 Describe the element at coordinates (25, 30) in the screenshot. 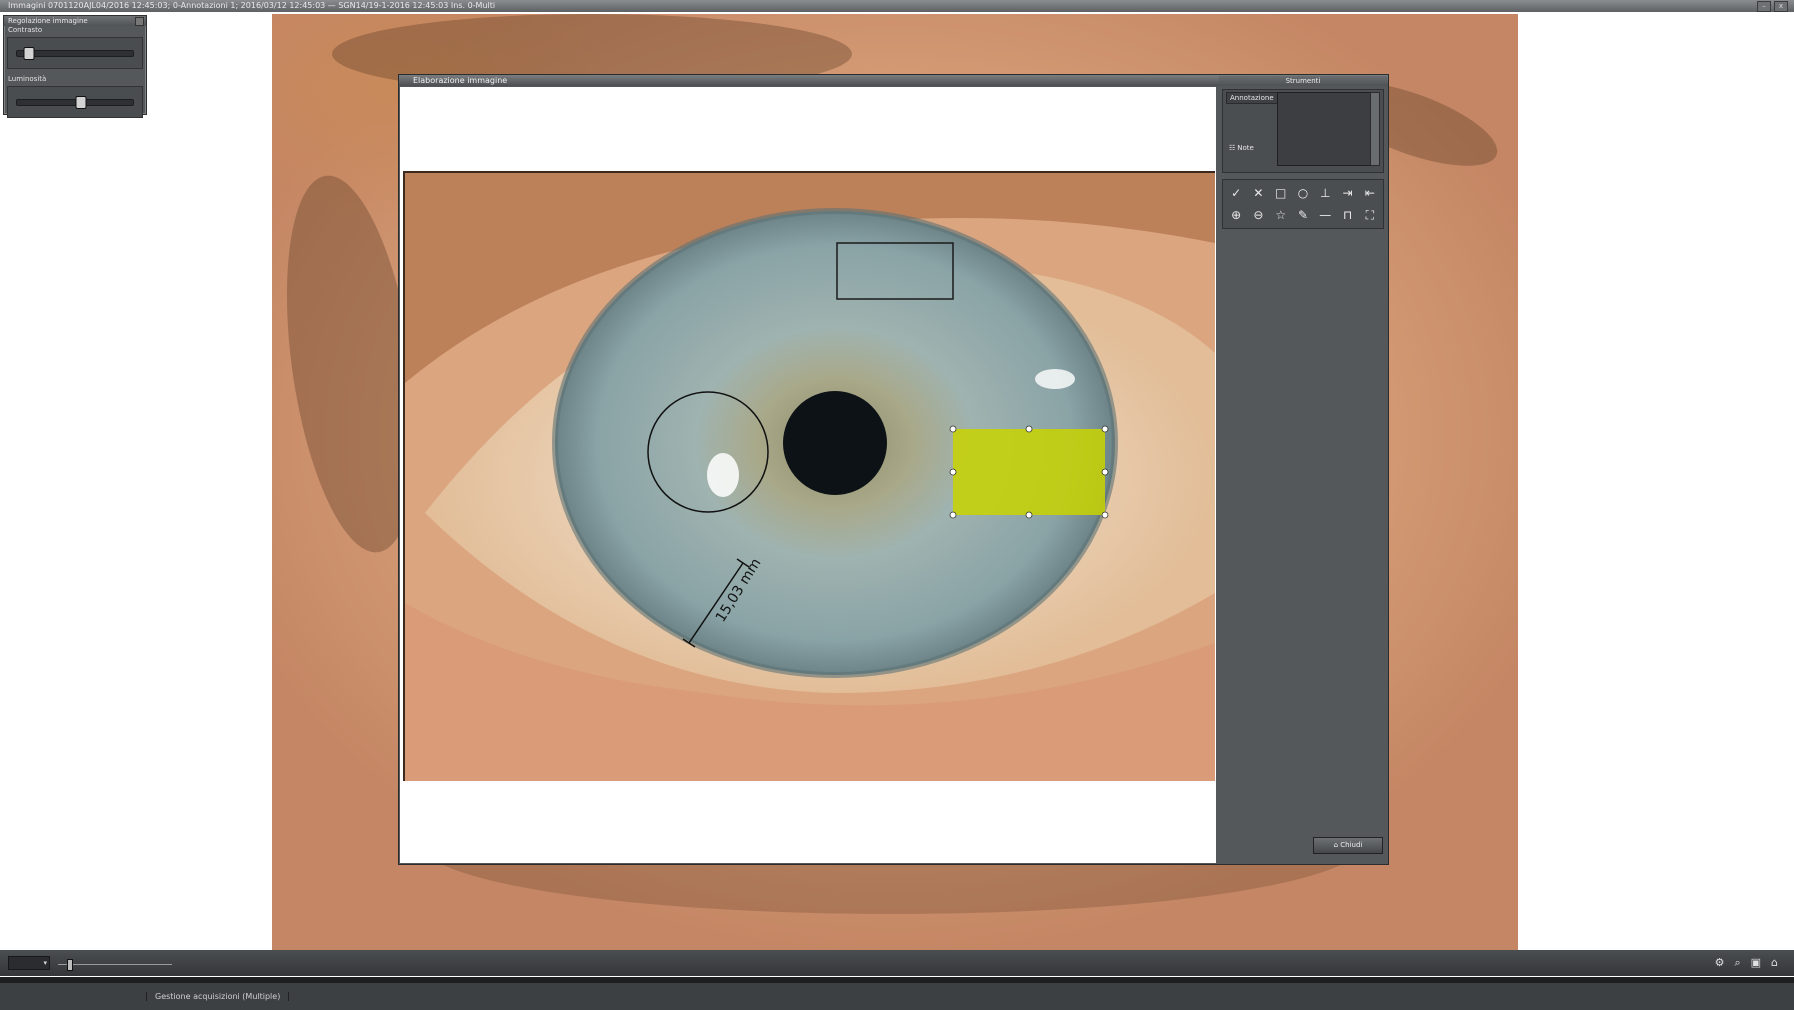

I see `contrast-label: Contrasto` at that location.